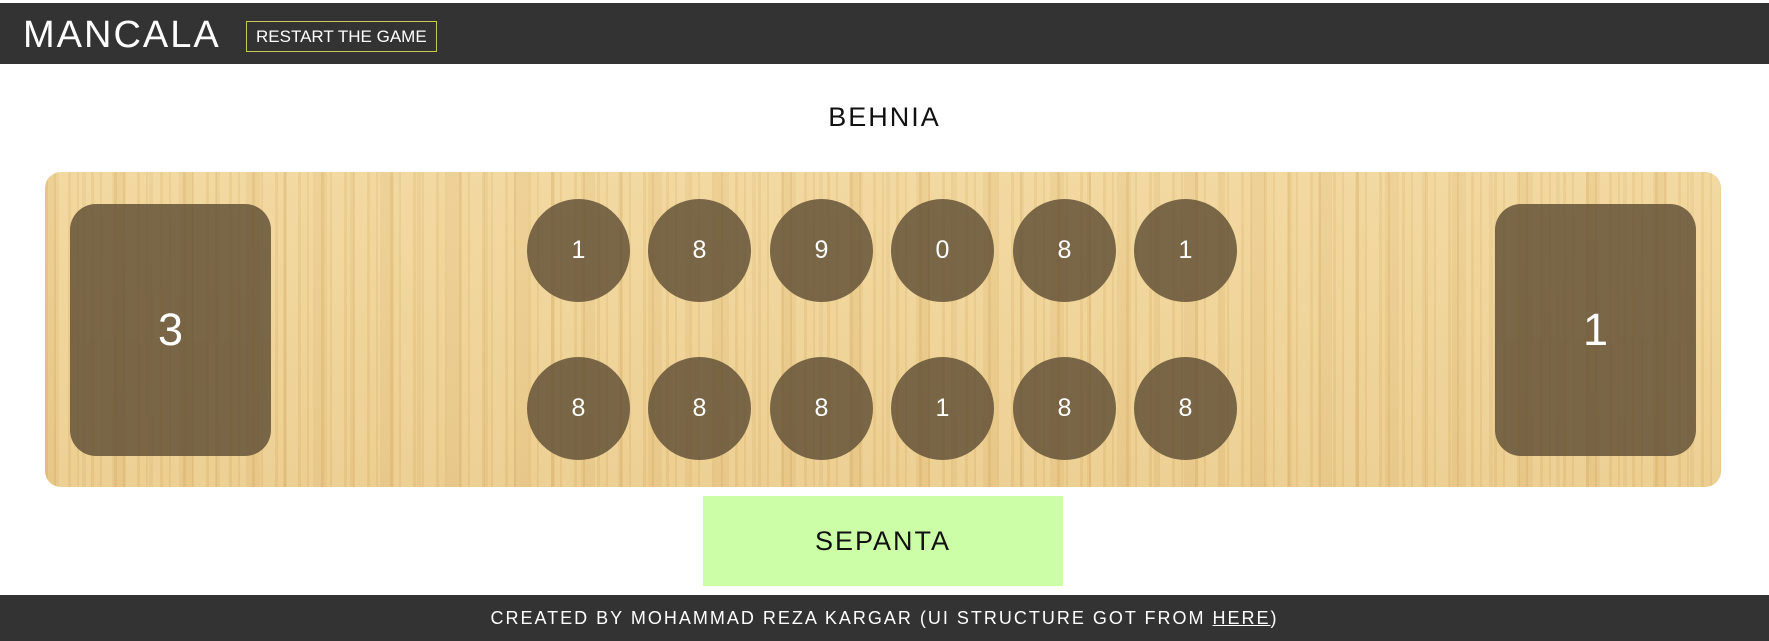  I want to click on bottom-pit-2: 8, so click(699, 408).